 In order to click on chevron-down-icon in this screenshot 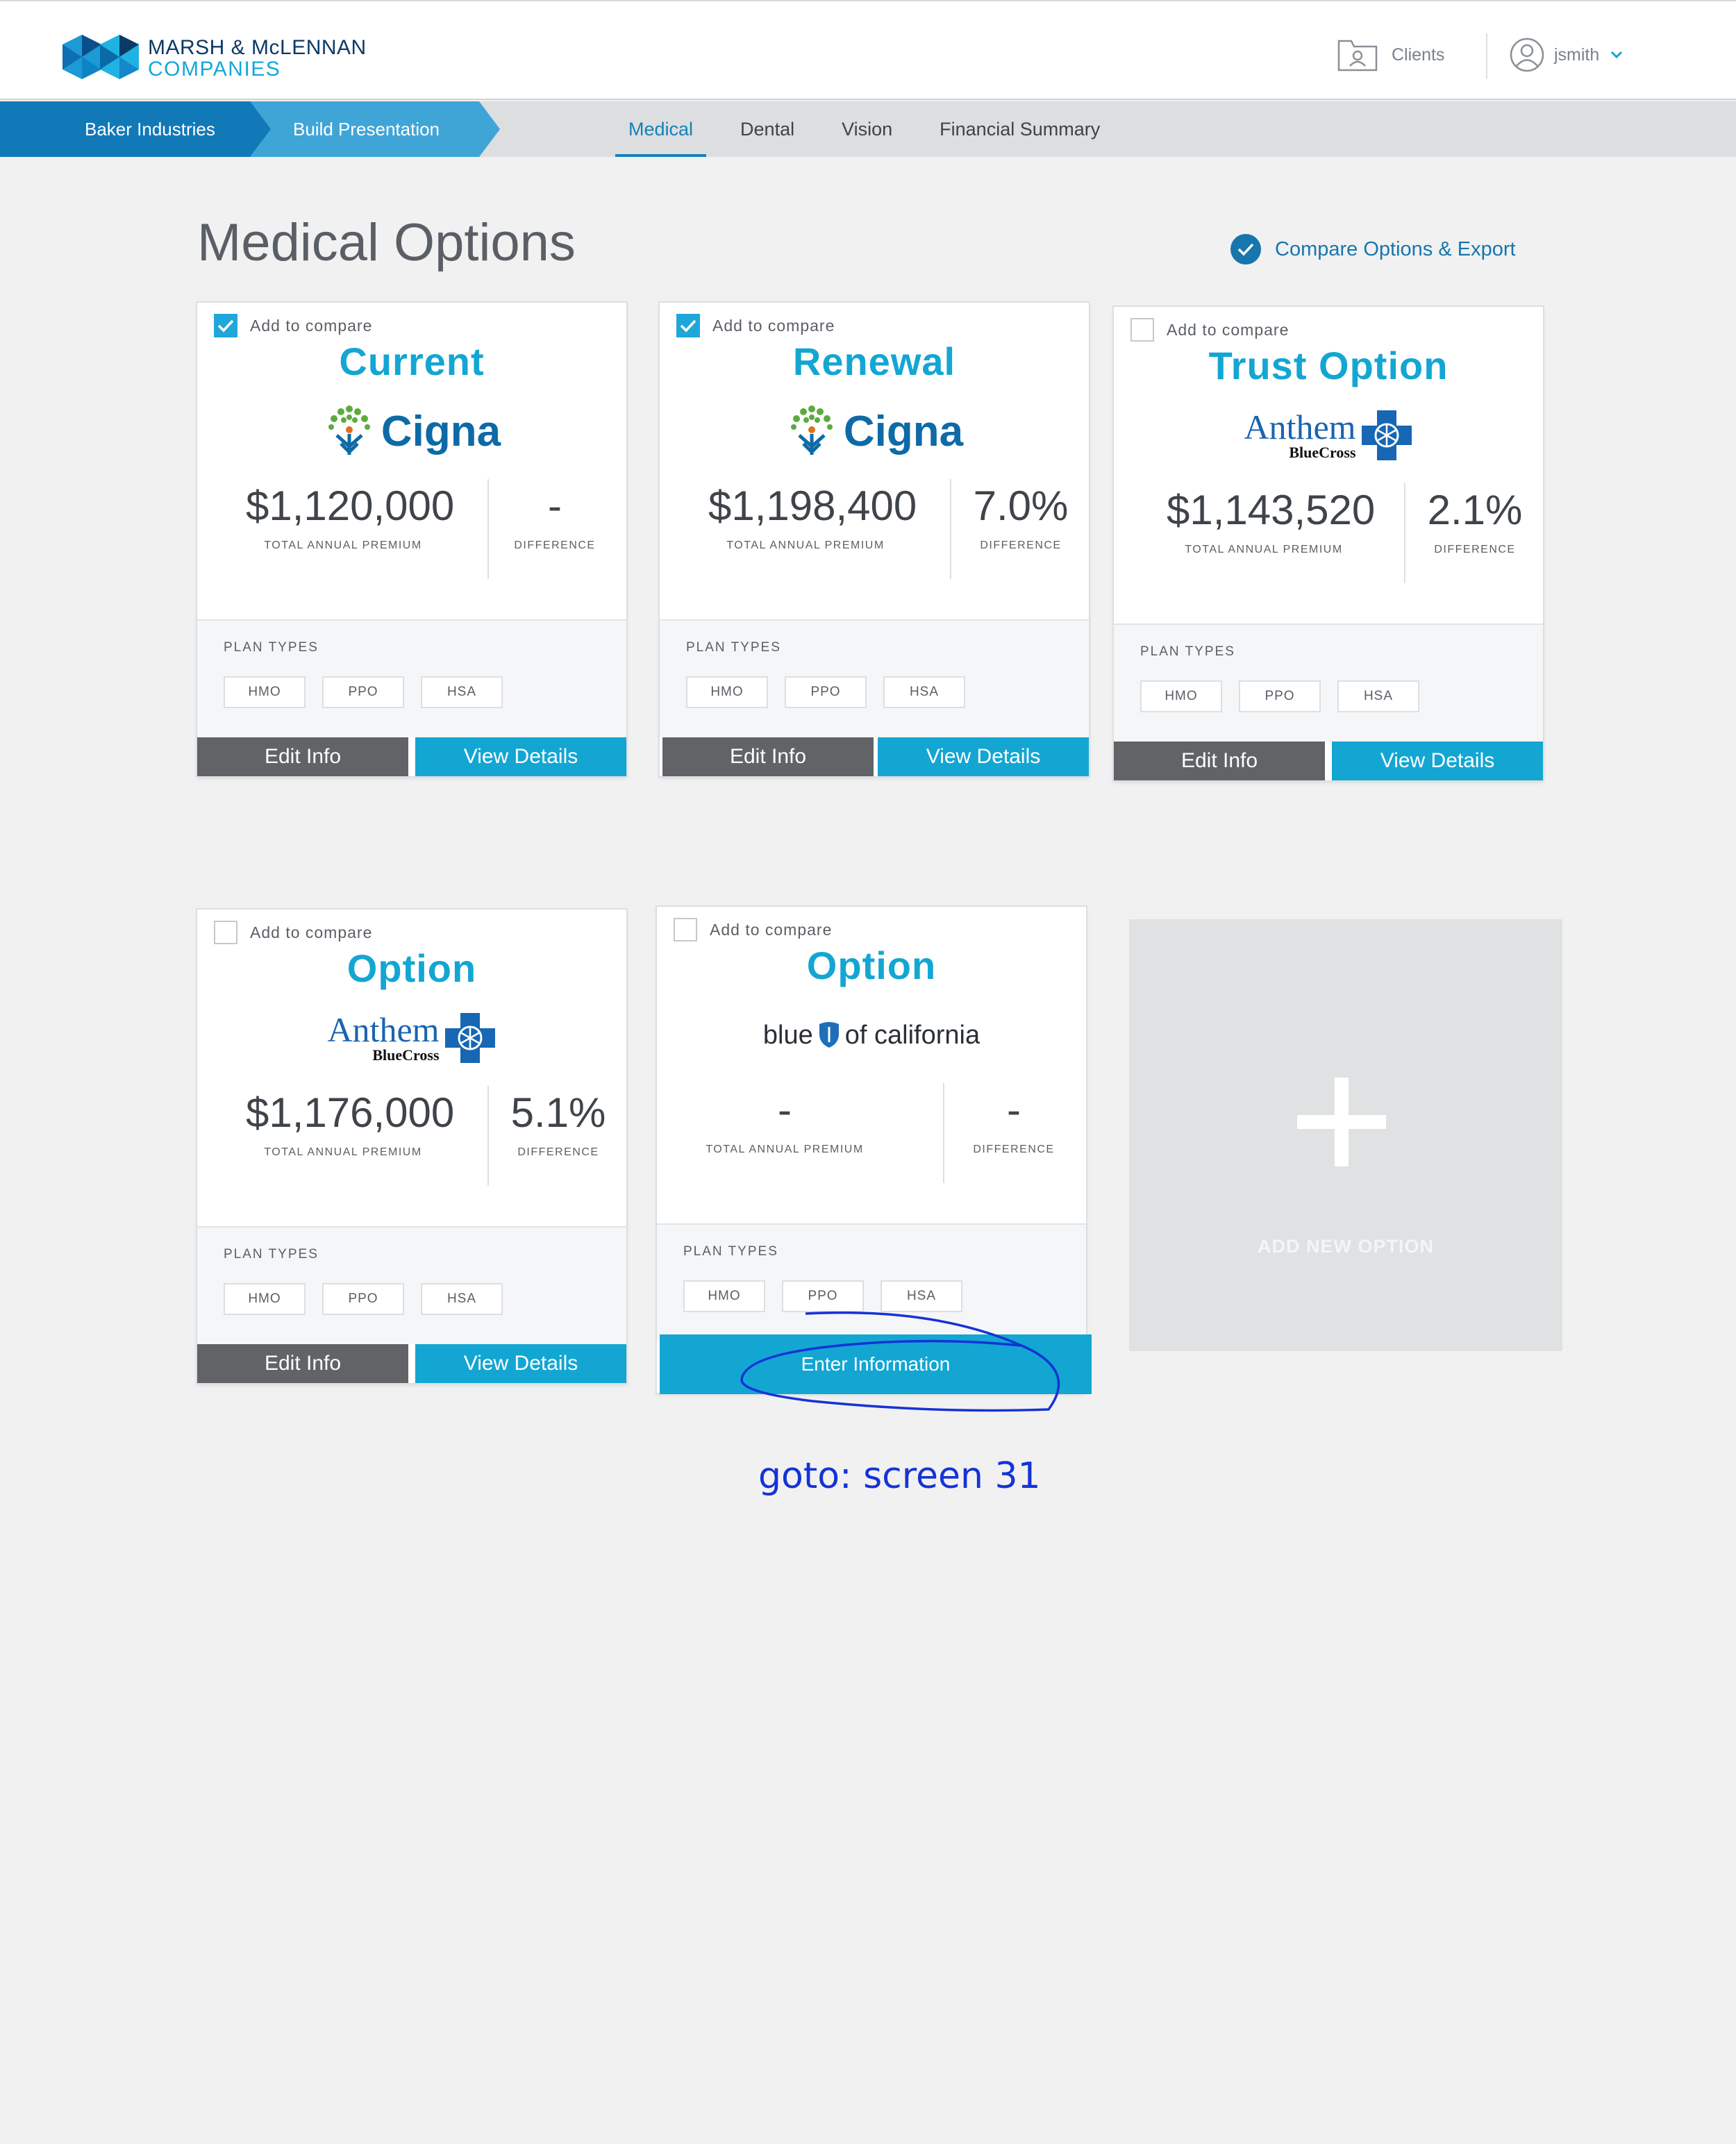, I will do `click(1617, 55)`.